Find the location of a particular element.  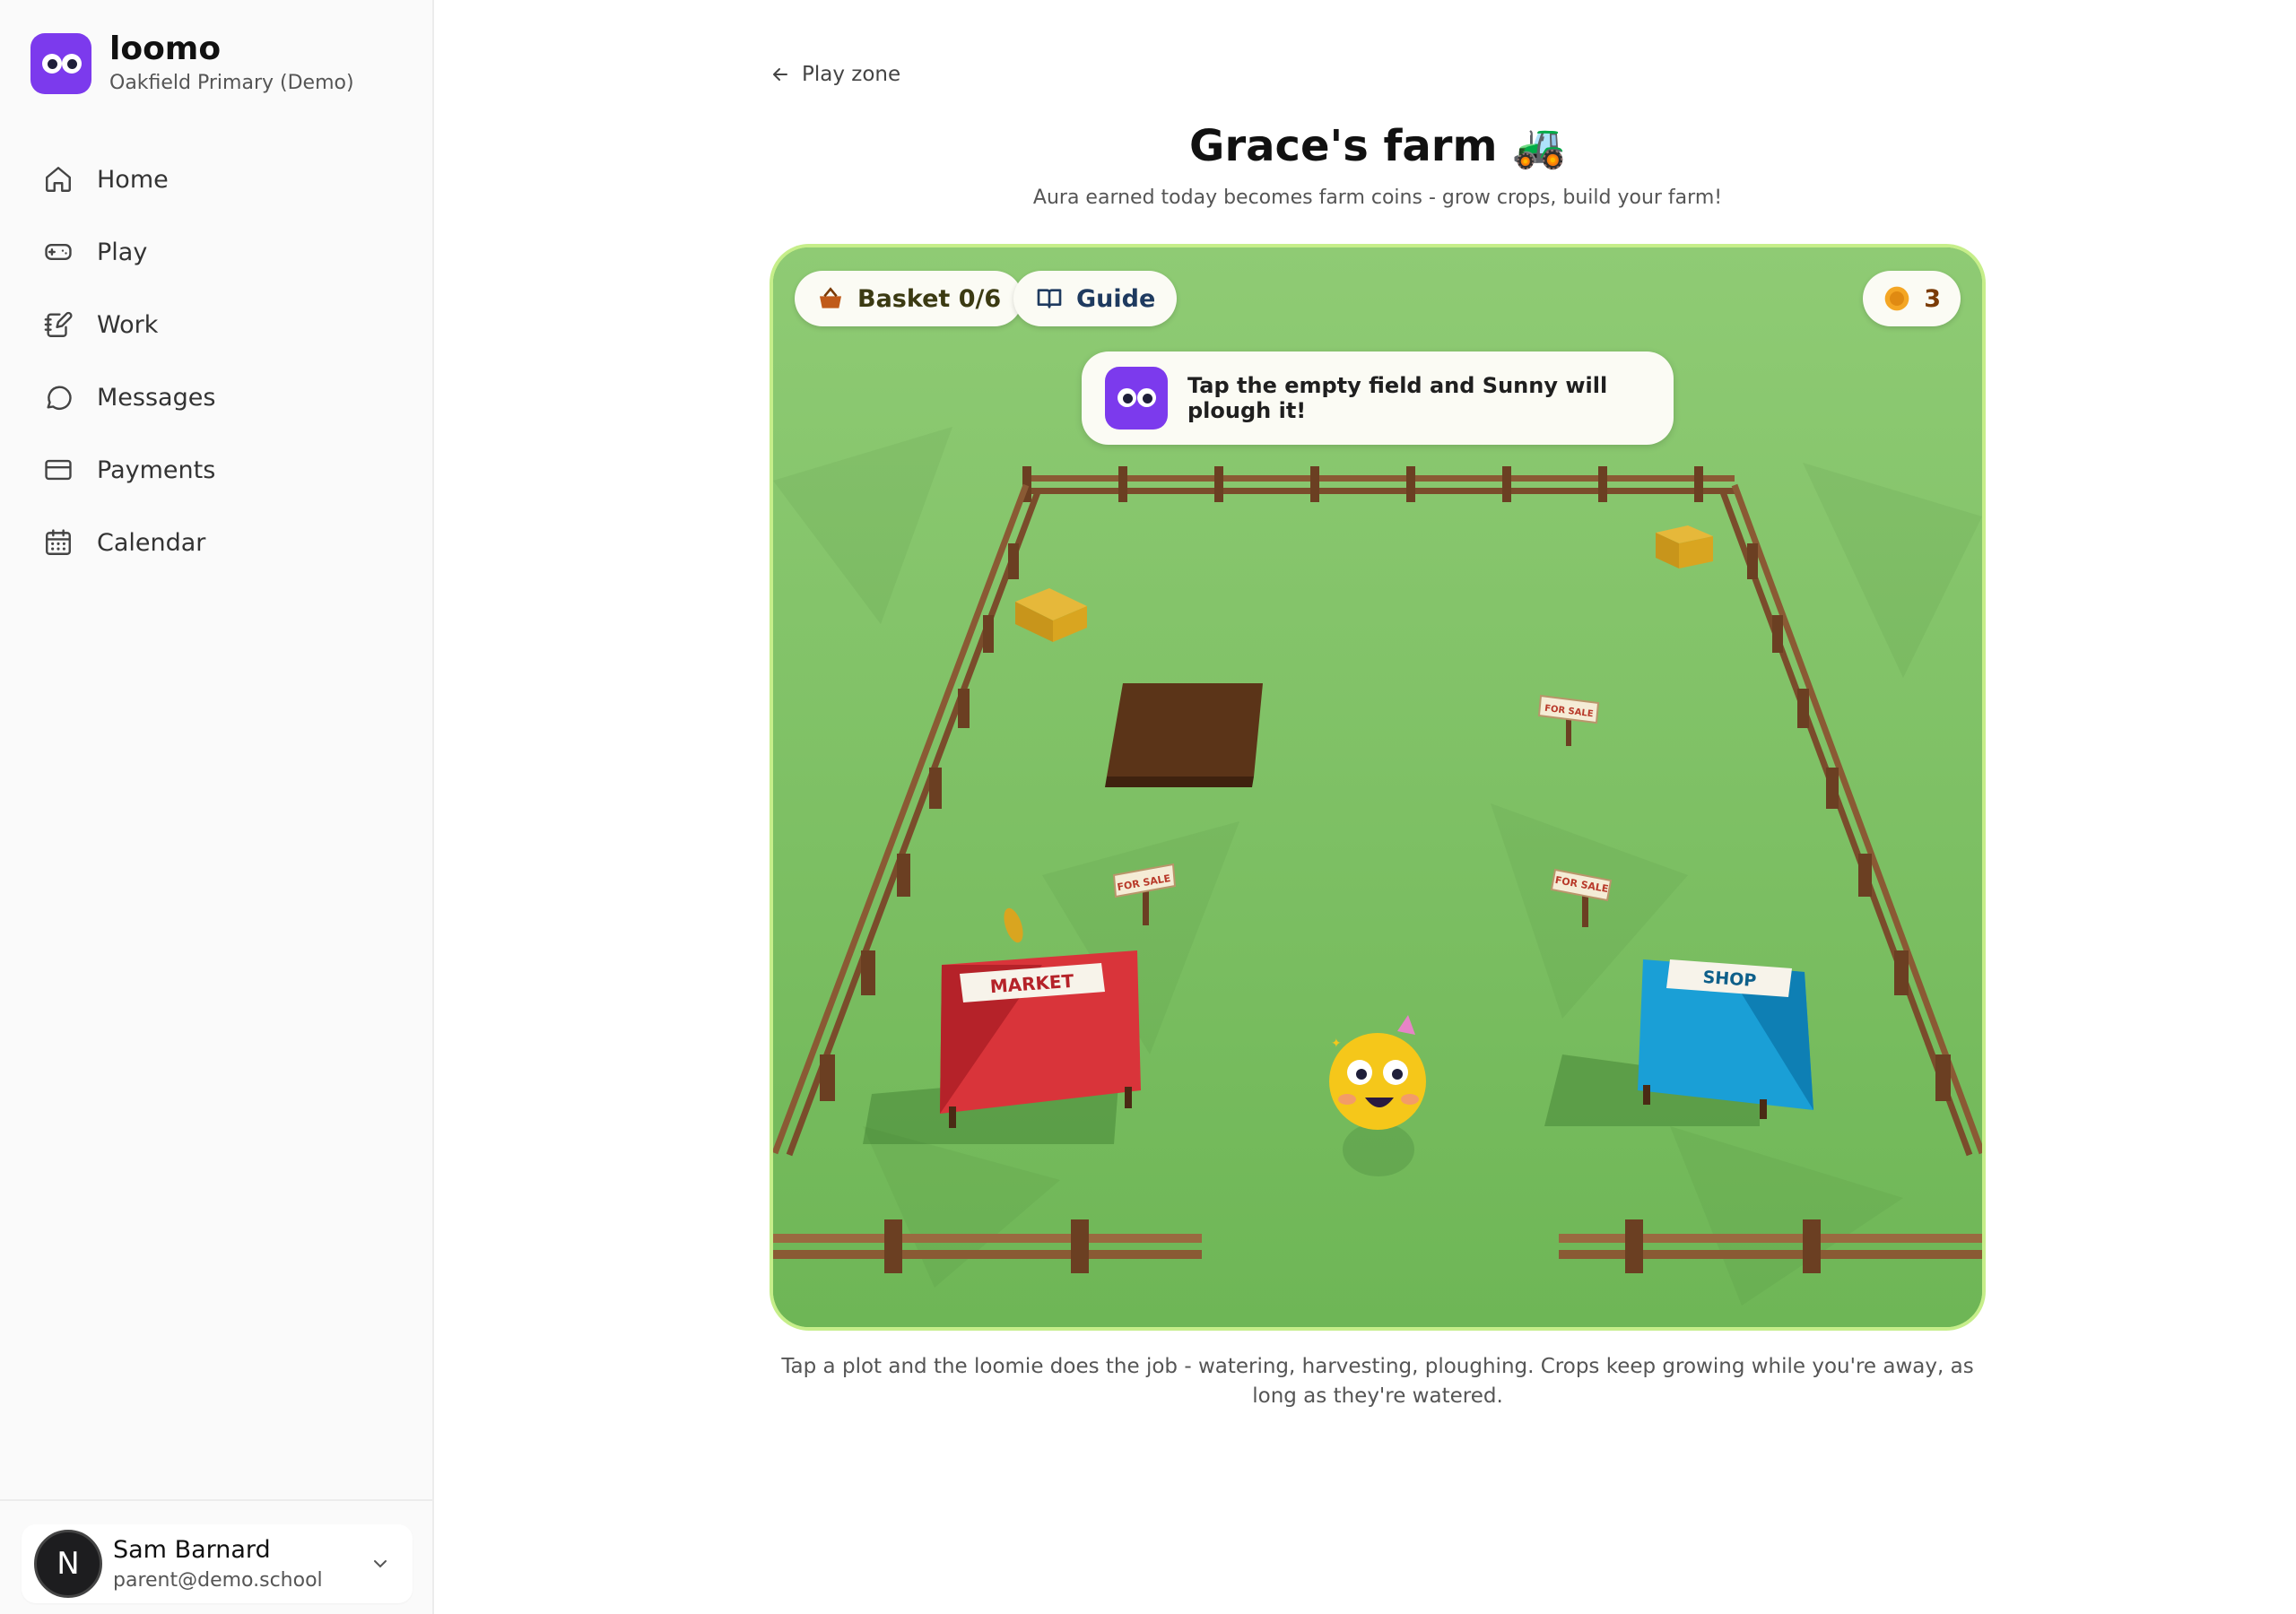

divider is located at coordinates (217, 1500).